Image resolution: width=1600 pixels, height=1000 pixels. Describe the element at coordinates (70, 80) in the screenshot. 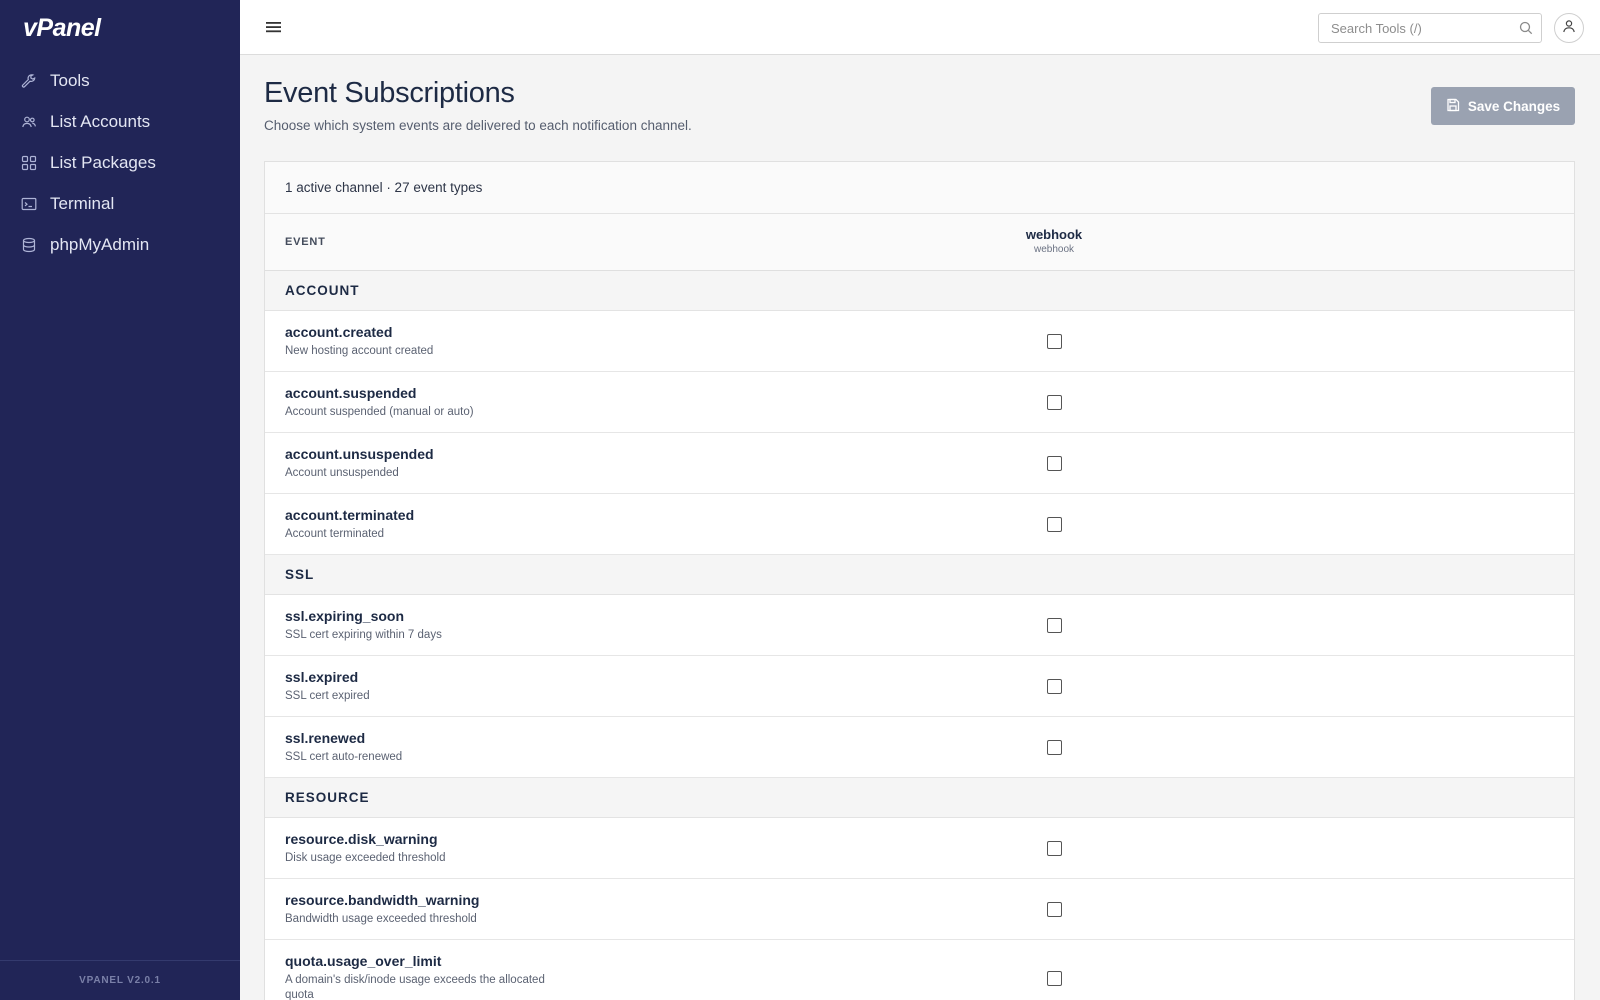

I see `sidebar-item-label: Tools` at that location.